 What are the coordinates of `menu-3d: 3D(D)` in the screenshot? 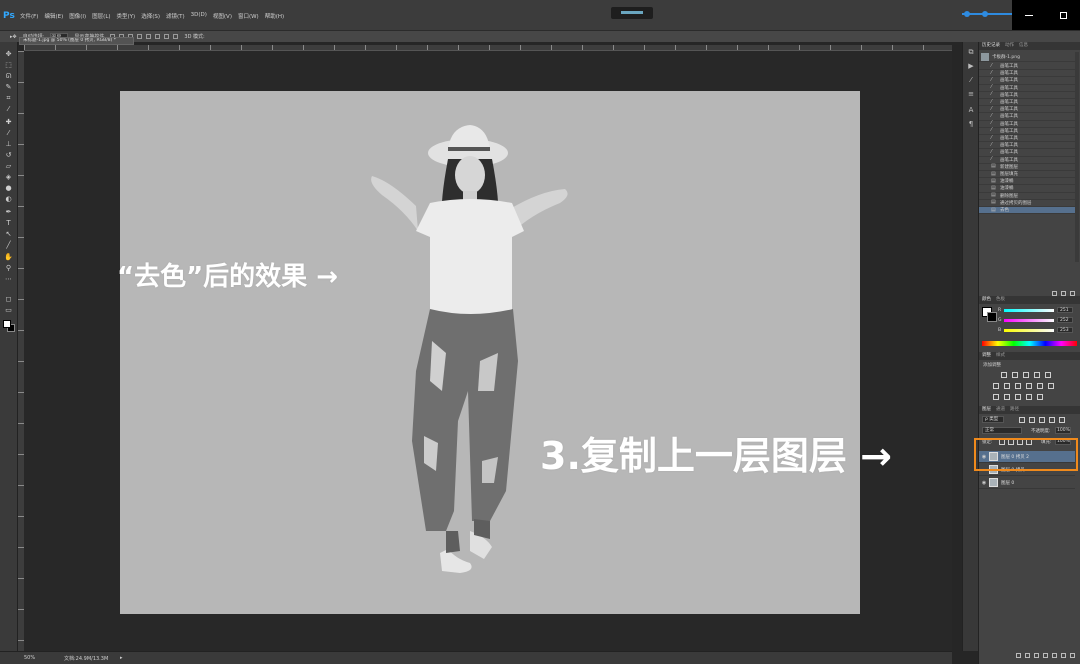 It's located at (199, 16).